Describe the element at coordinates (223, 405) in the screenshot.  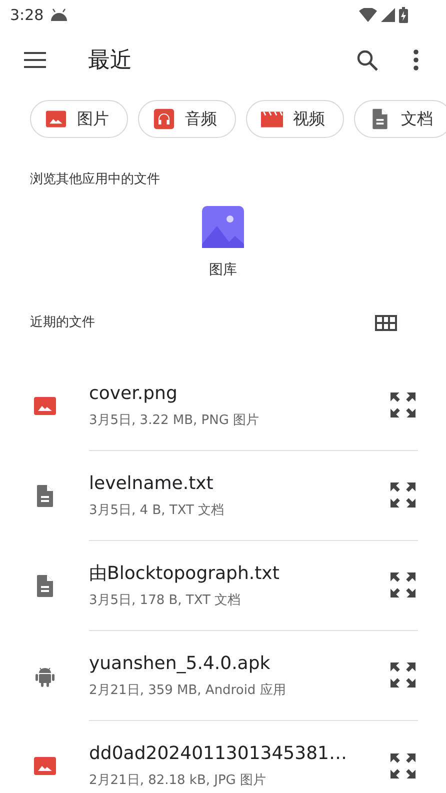
I see `file-row: cover.png 3月5日, 3.22 MB, PNG 图片` at that location.